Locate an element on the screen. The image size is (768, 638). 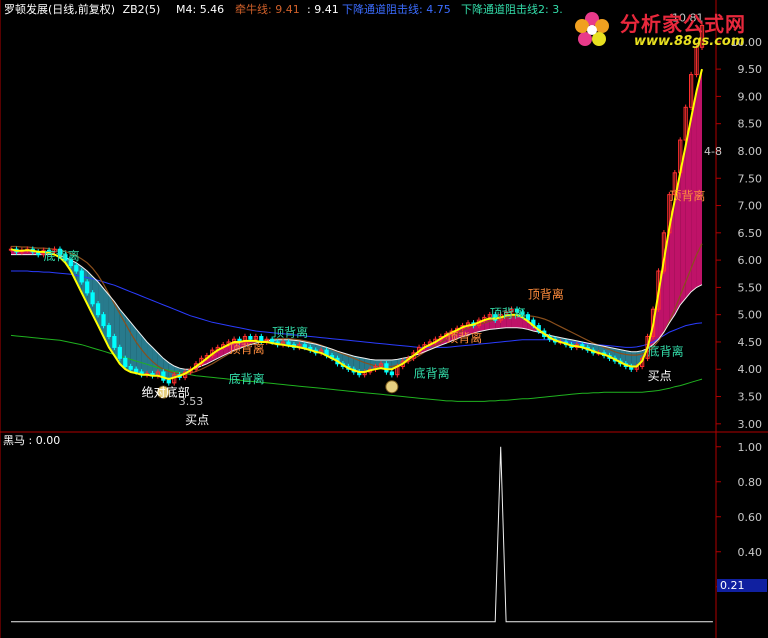
site-logo: 分析家公式网 www.88gs.com is located at coordinates (669, 30).